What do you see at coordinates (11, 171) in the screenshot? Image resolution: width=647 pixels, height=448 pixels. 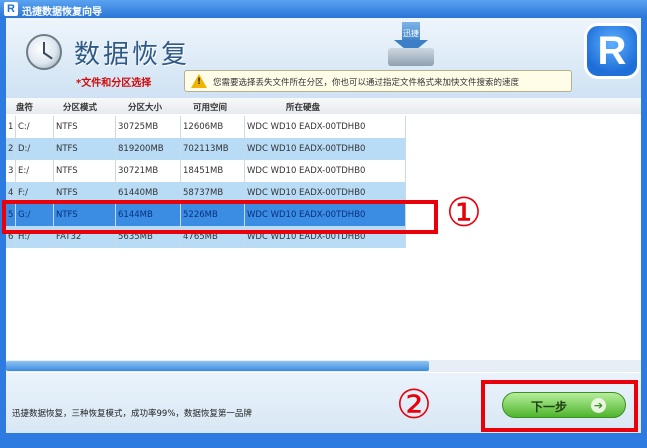 I see `row-index: 3` at bounding box center [11, 171].